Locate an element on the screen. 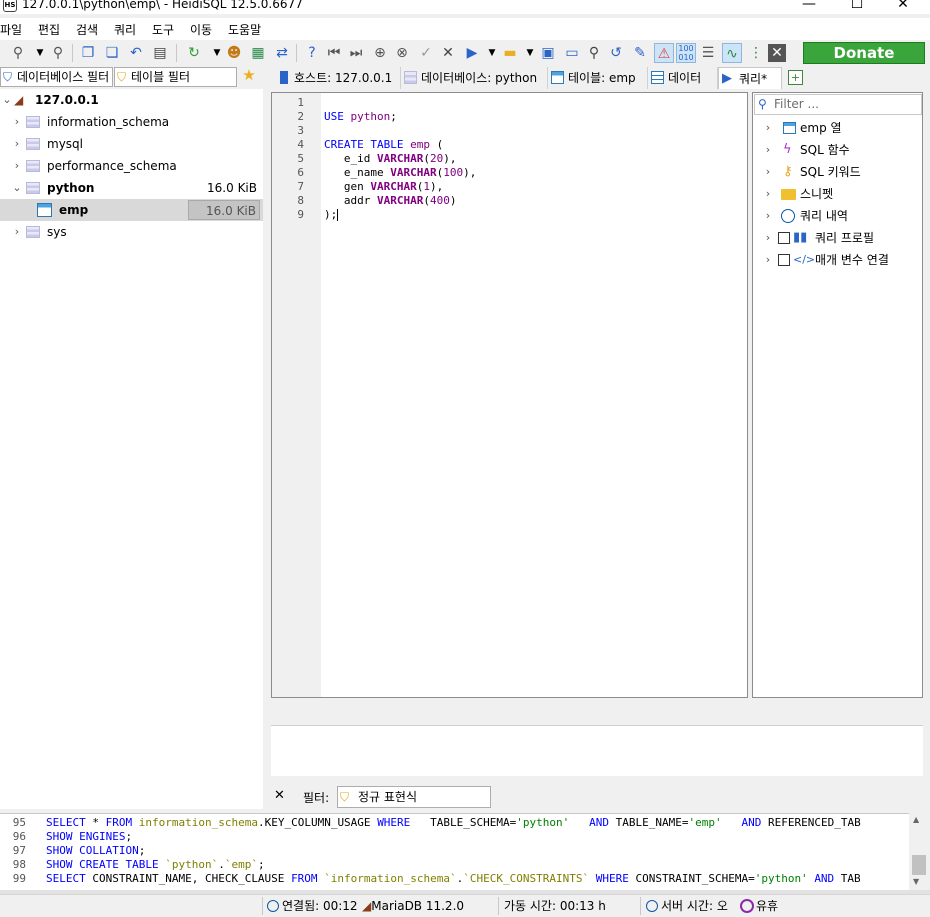 The width and height of the screenshot is (930, 917). code-line: addr VARCHAR(400) is located at coordinates (390, 200).